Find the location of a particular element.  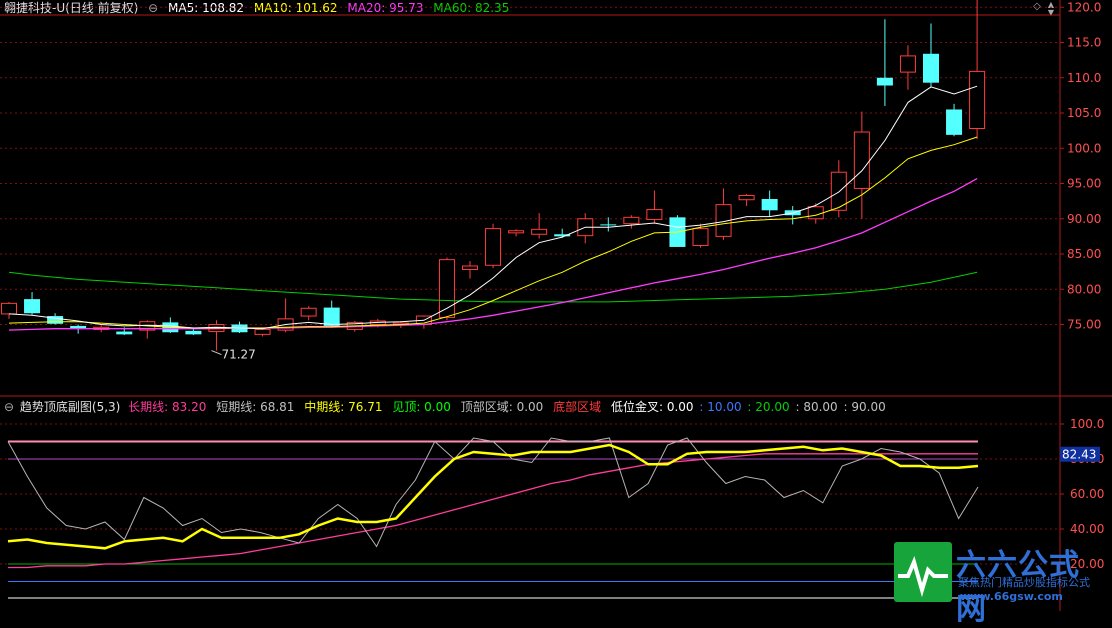

sub-tick-label: 100.0 is located at coordinates (1087, 424).